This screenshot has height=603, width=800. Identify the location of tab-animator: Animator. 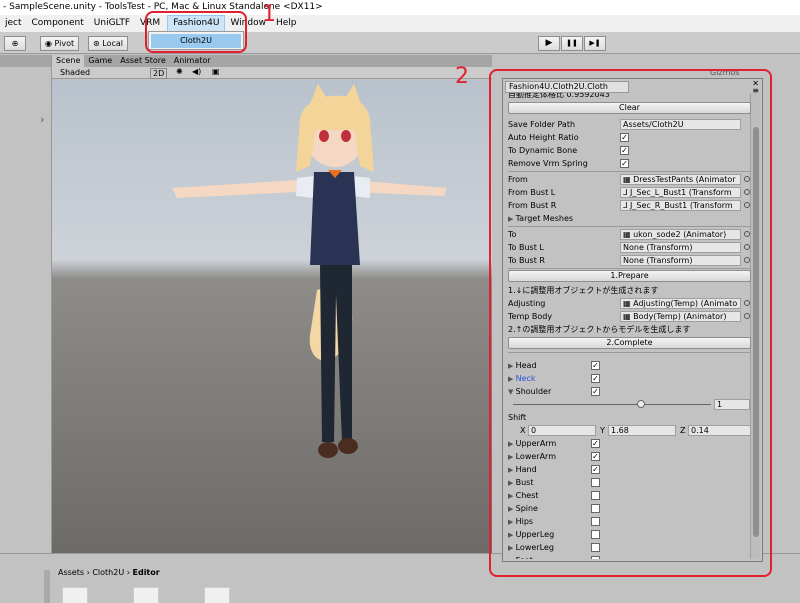
(192, 61).